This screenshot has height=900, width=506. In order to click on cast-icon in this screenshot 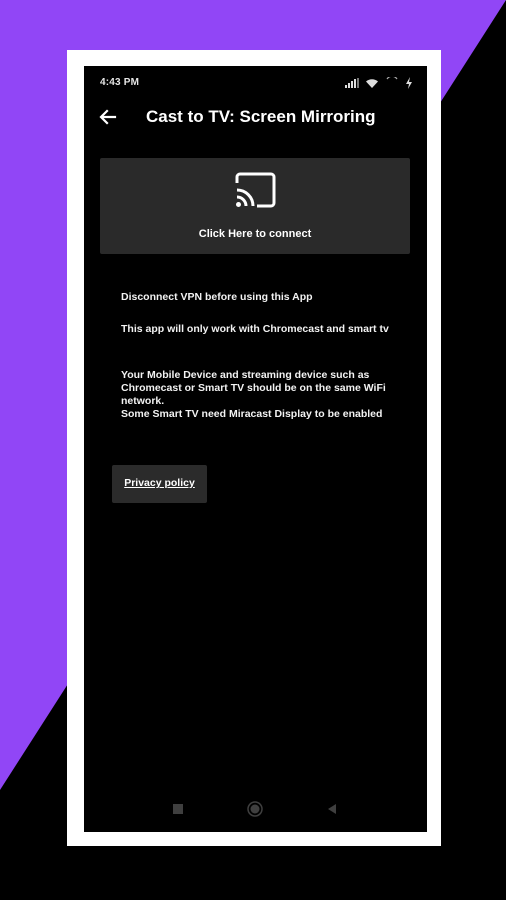, I will do `click(255, 190)`.